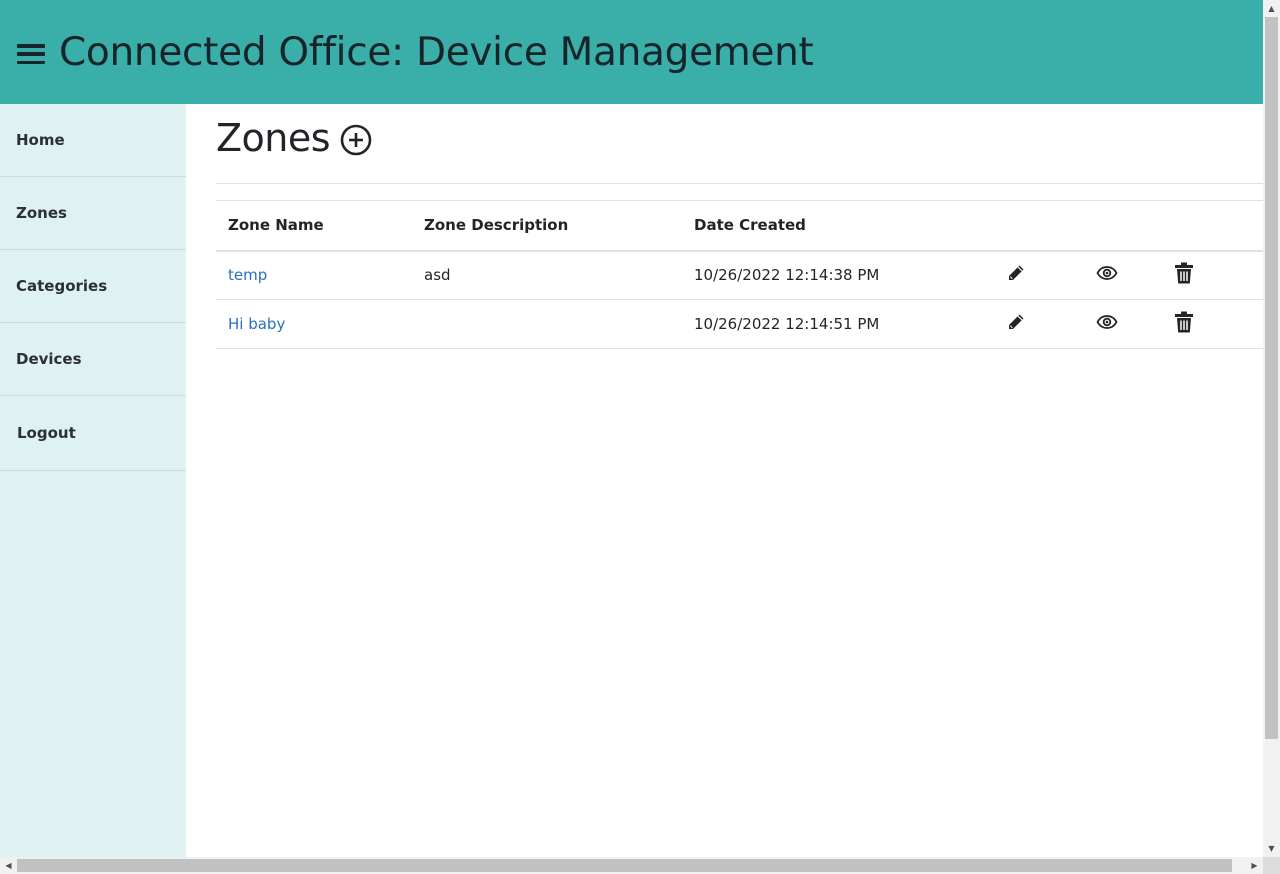  I want to click on column-header-zone-name: Zone Name, so click(276, 225).